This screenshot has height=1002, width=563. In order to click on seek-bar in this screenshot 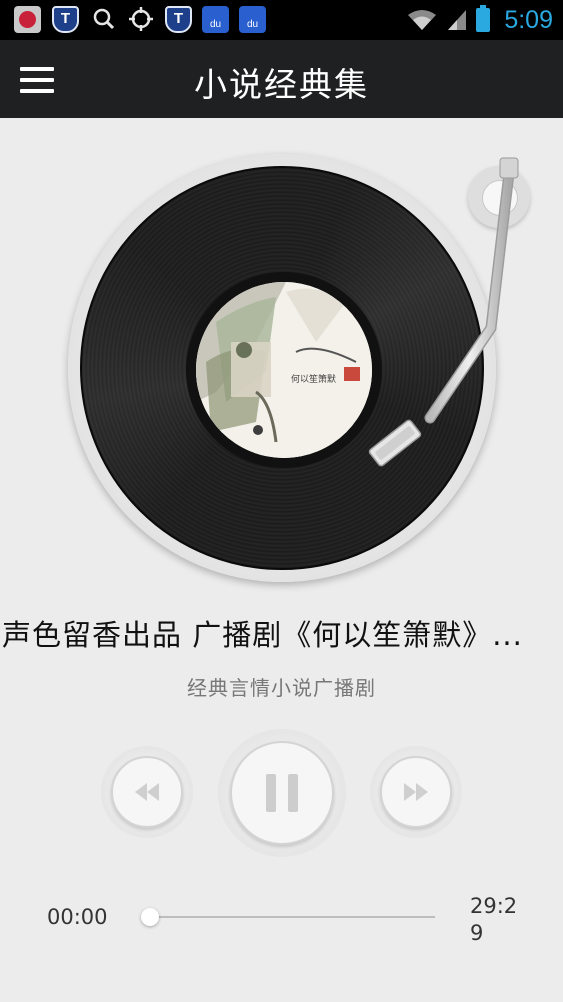, I will do `click(292, 917)`.